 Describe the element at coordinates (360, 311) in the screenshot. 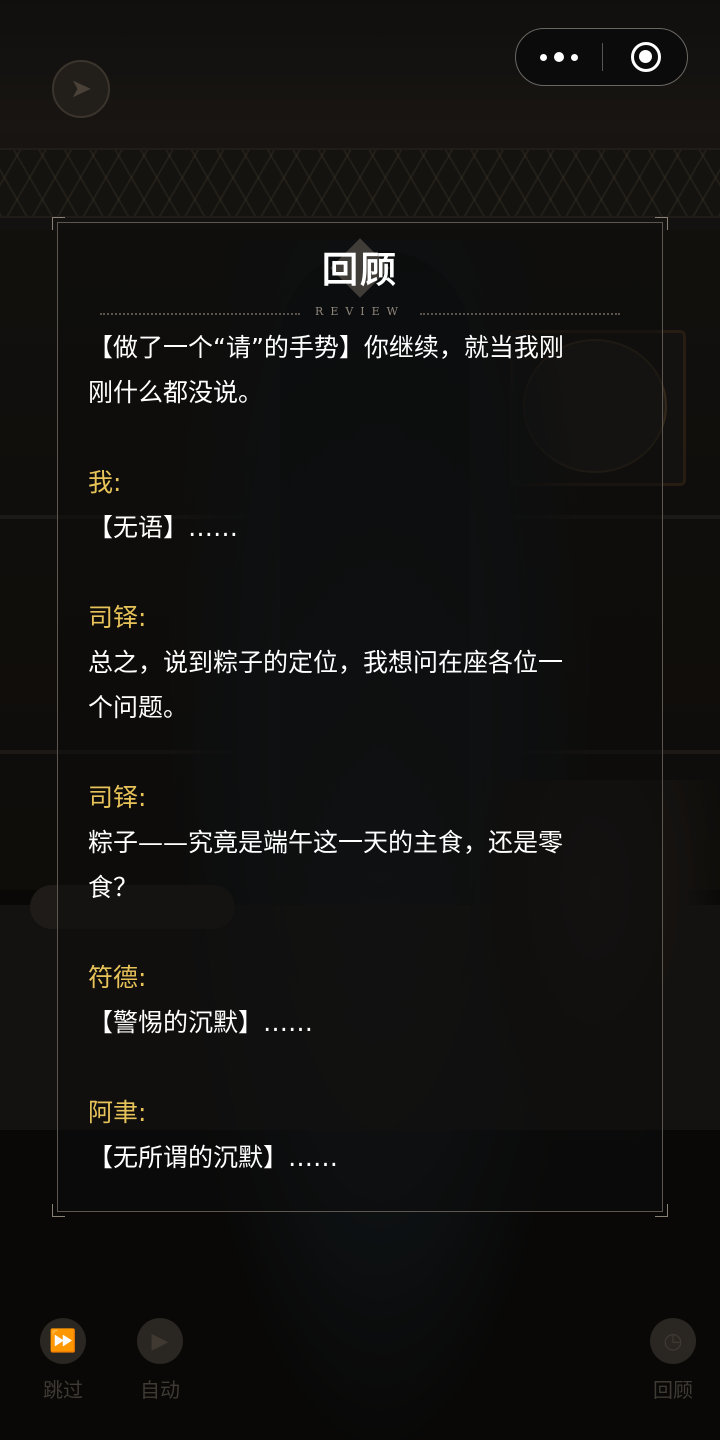

I see `panel-subtitle: REVIEW` at that location.